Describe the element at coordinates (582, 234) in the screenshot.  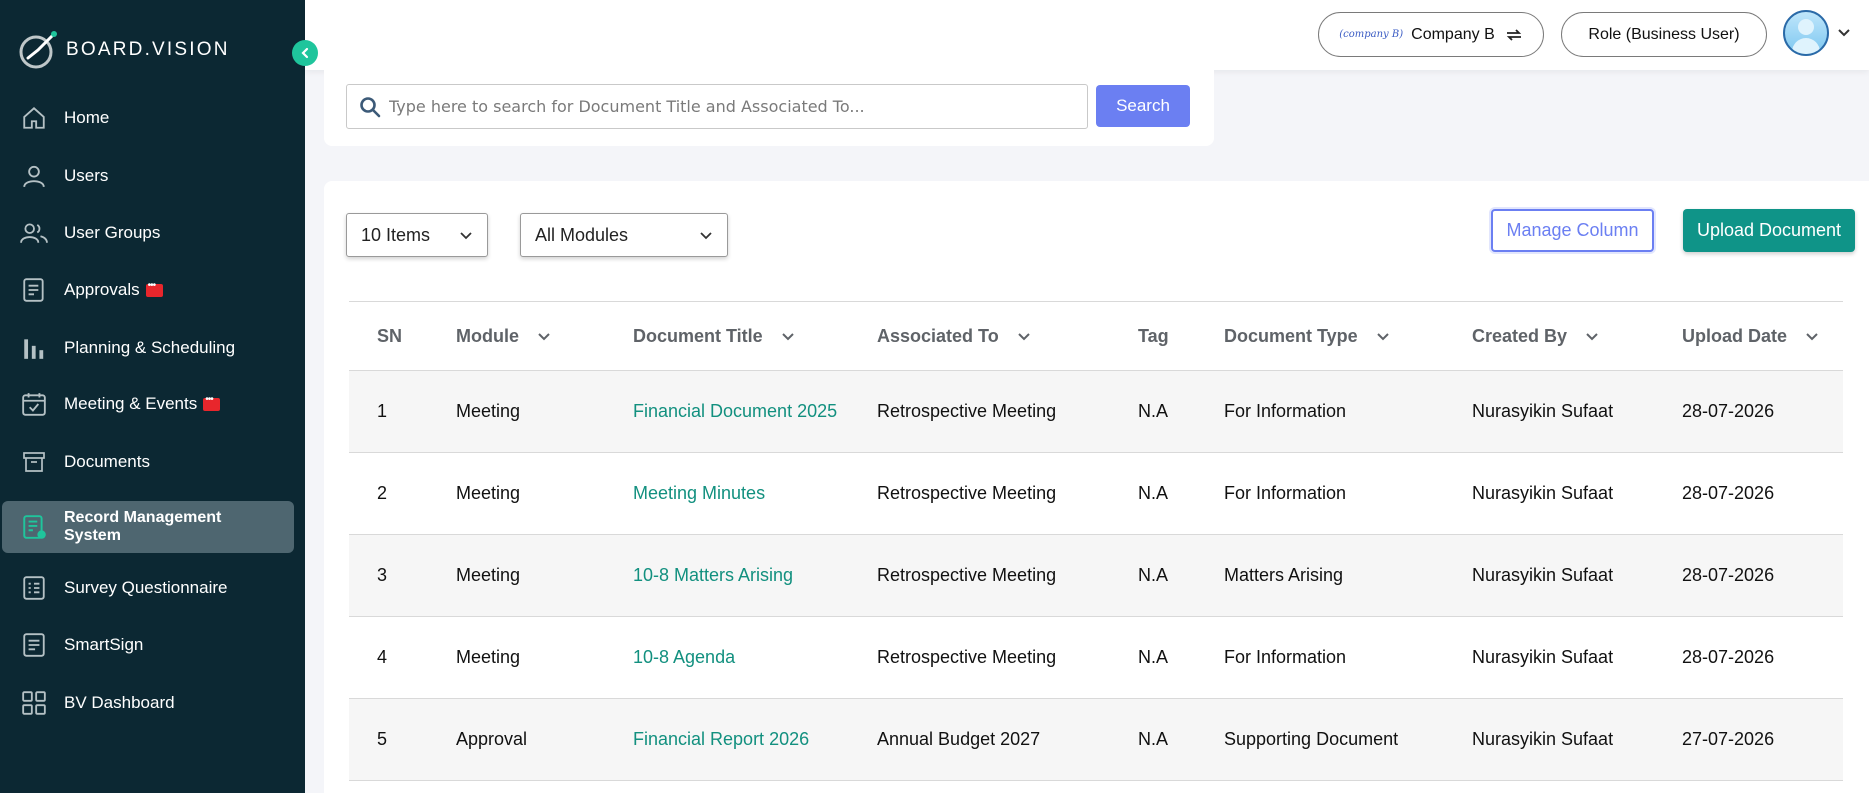
I see `module-filter-value: All Modules` at that location.